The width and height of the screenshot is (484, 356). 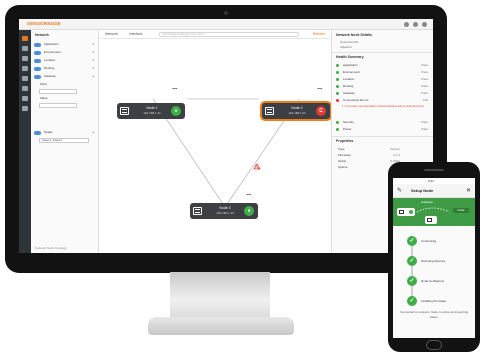 What do you see at coordinates (65, 133) in the screenshot?
I see `sidebar-item-nodes: Nodes ▴` at bounding box center [65, 133].